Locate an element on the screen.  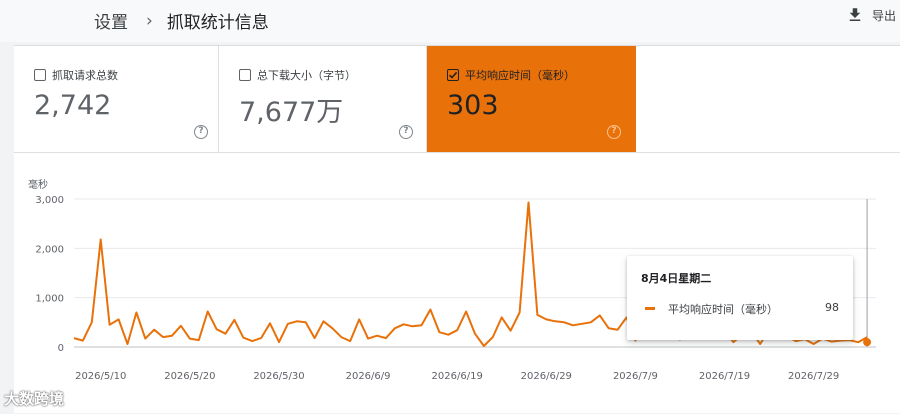
download-icon is located at coordinates (855, 14).